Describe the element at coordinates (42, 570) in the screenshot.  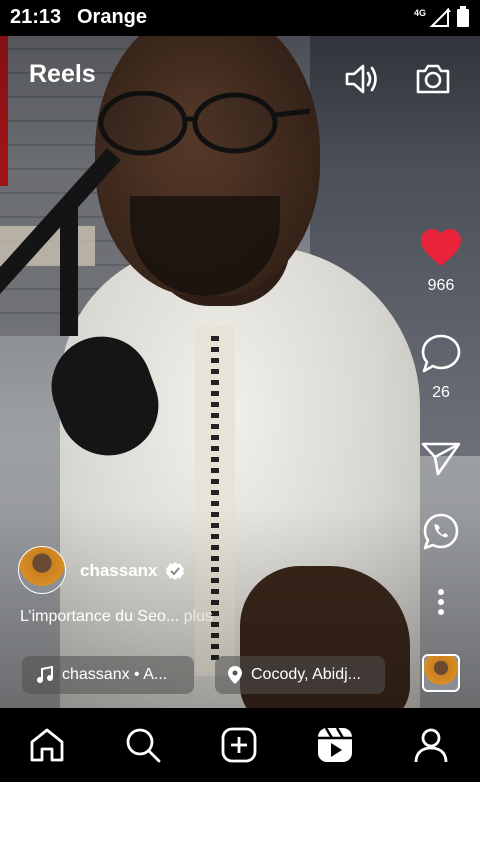
I see `avatar` at that location.